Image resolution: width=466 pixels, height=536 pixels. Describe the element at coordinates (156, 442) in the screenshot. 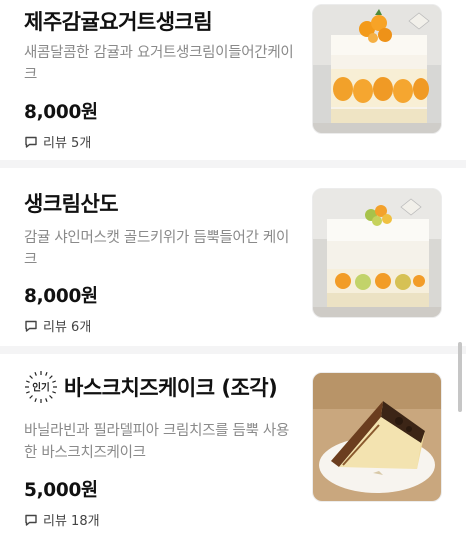

I see `menu-item-description: 바닐라빈과 필라델피아 크림치즈를 듬뿍 사용한 바스크치즈케이크` at that location.